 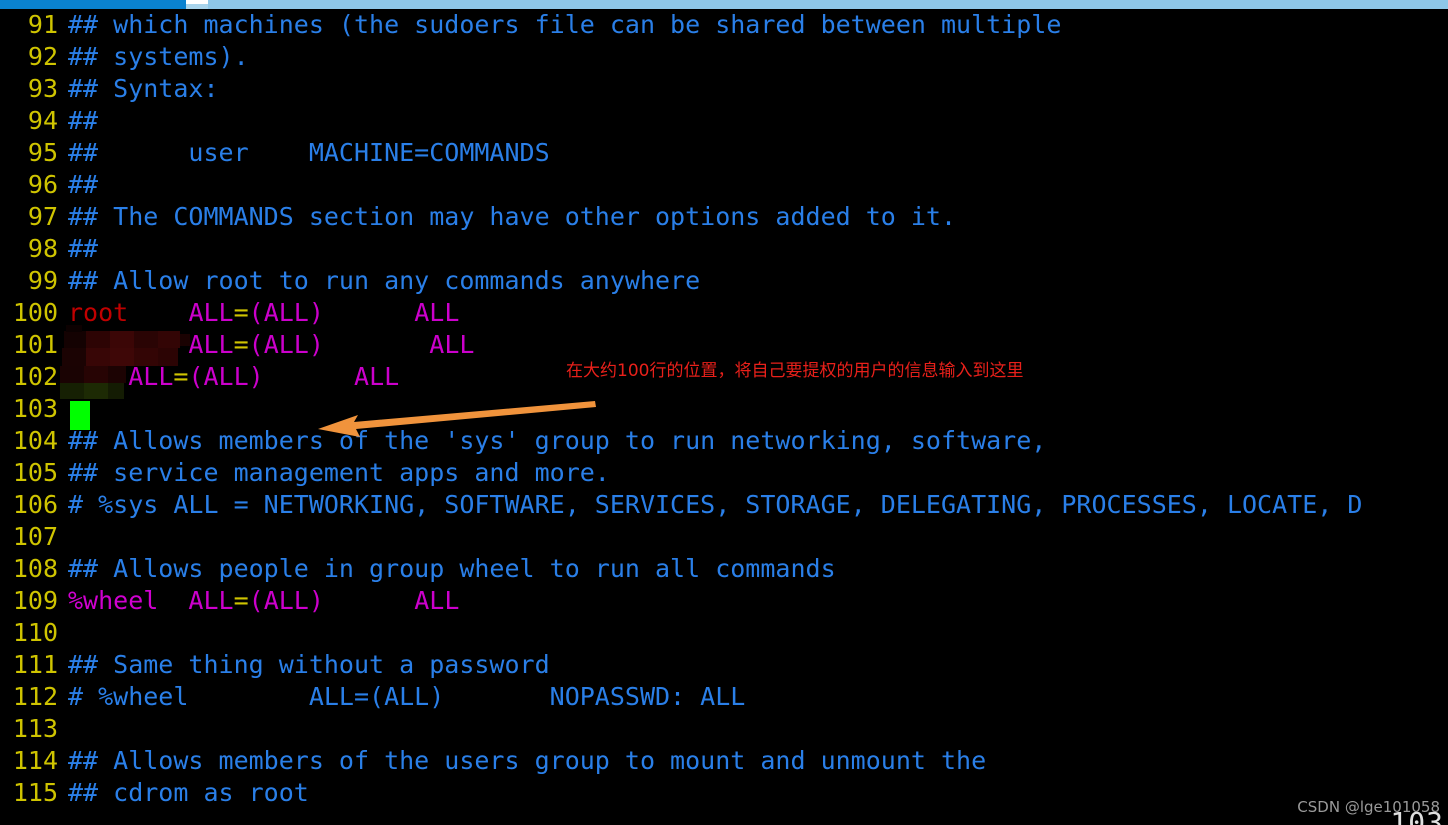 I want to click on annotation-text: 在大约100行的位置，将自己要提权的用户的信息输入到这里, so click(x=795, y=371).